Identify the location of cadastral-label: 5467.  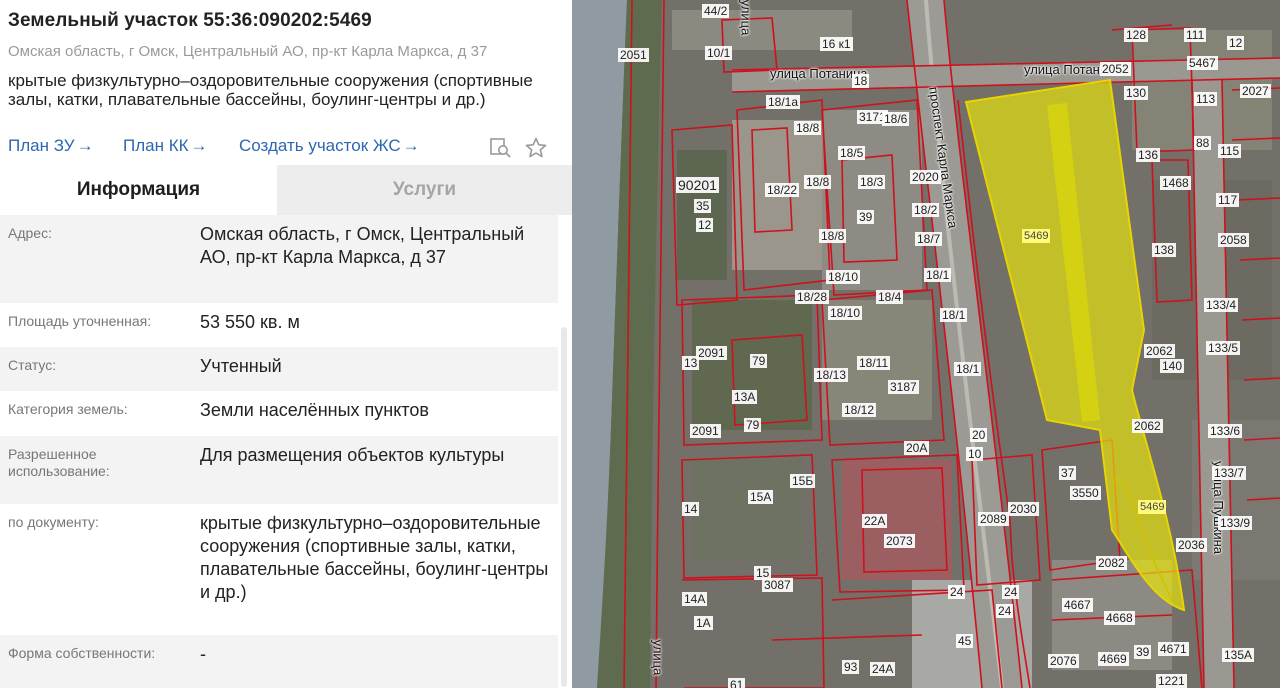
(1202, 63).